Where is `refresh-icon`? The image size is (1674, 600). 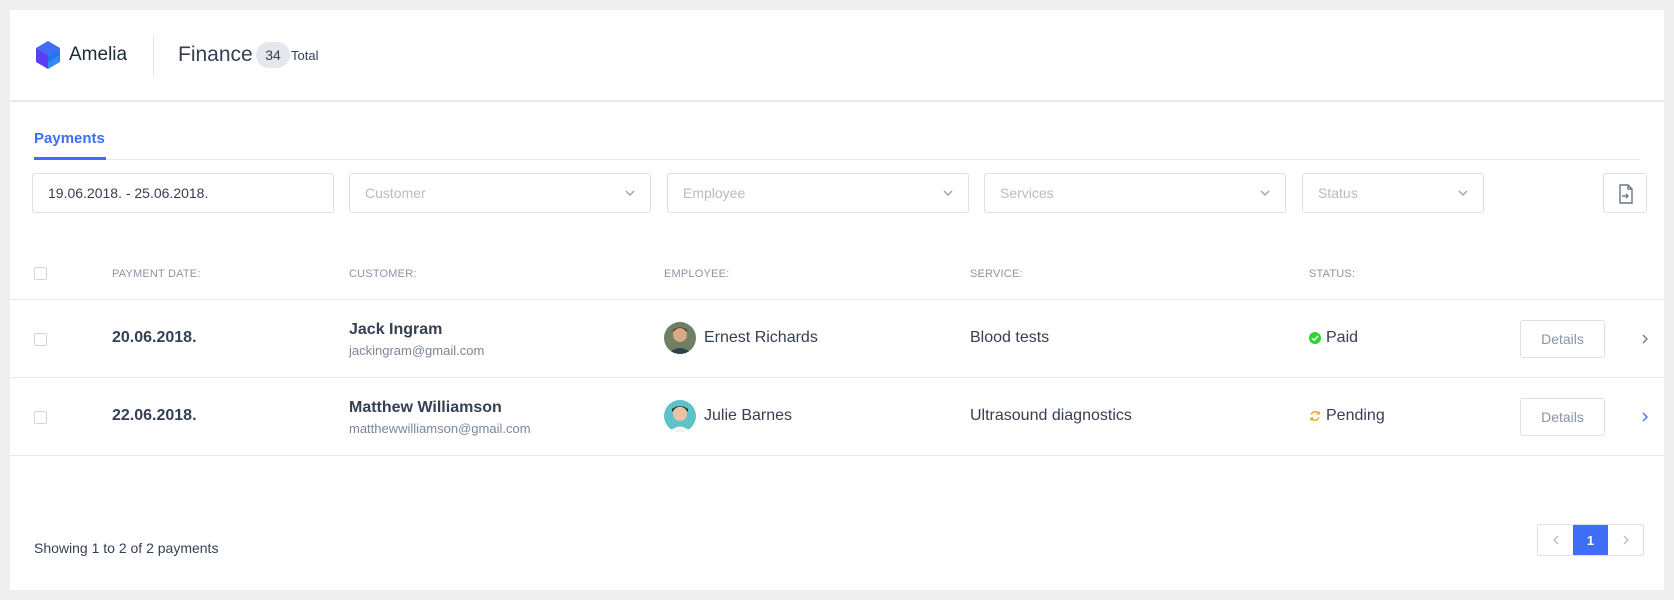
refresh-icon is located at coordinates (1315, 416).